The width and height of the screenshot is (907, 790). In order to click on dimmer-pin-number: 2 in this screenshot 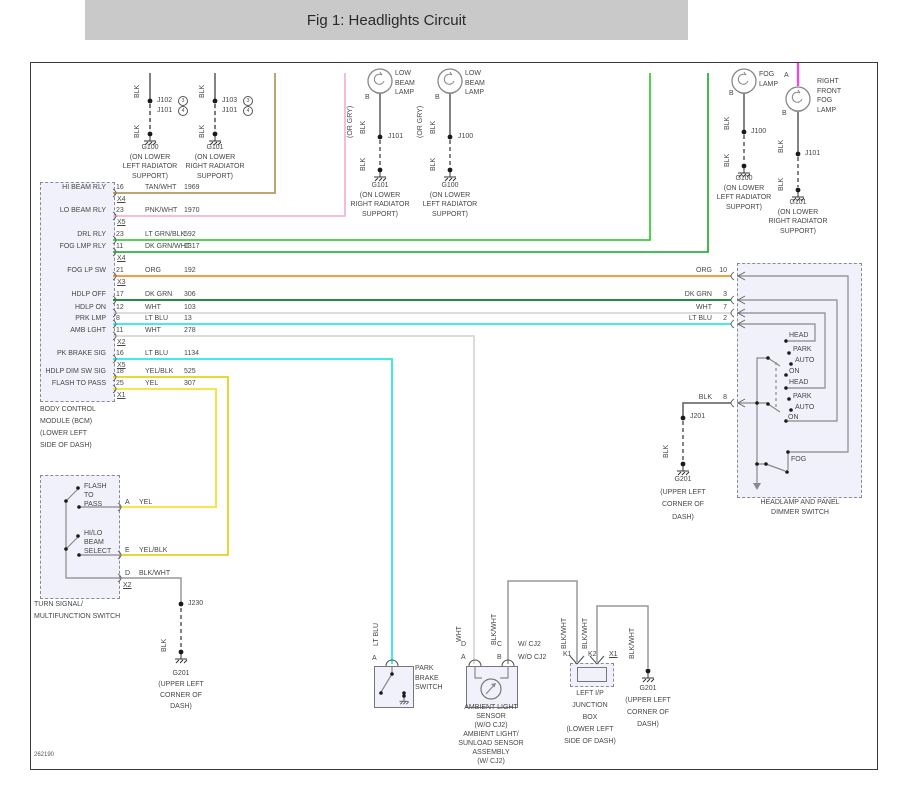, I will do `click(725, 318)`.